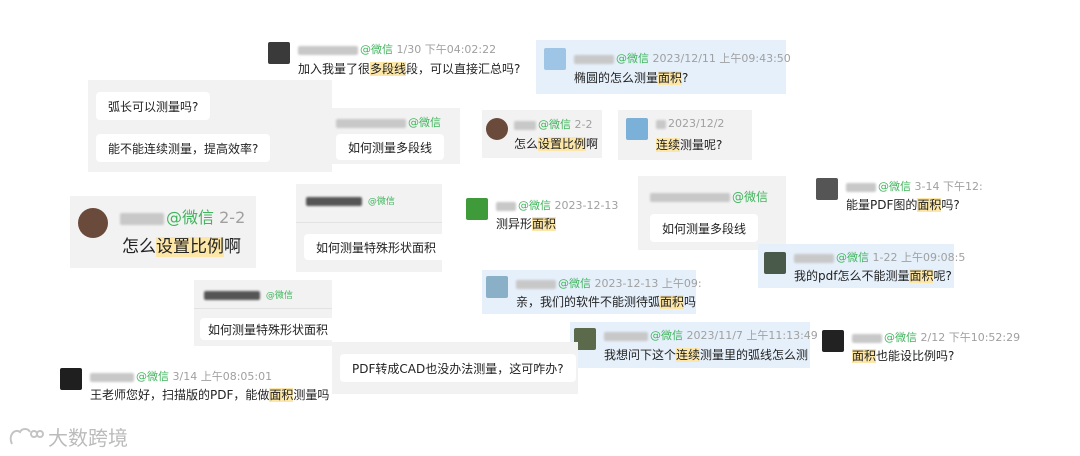 The width and height of the screenshot is (1080, 456). What do you see at coordinates (394, 59) in the screenshot?
I see `message-card-1: @微信 1/30 下午04:02:22 加入我量了很多段线段，可以直接汇总吗?` at bounding box center [394, 59].